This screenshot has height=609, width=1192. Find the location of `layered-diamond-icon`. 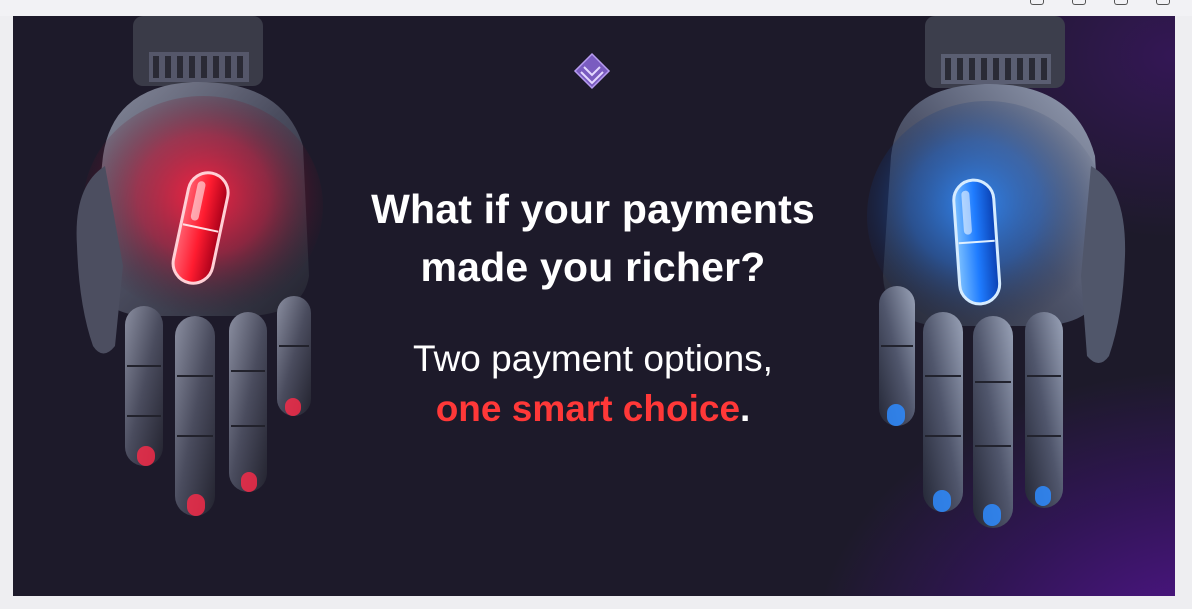

layered-diamond-icon is located at coordinates (592, 73).